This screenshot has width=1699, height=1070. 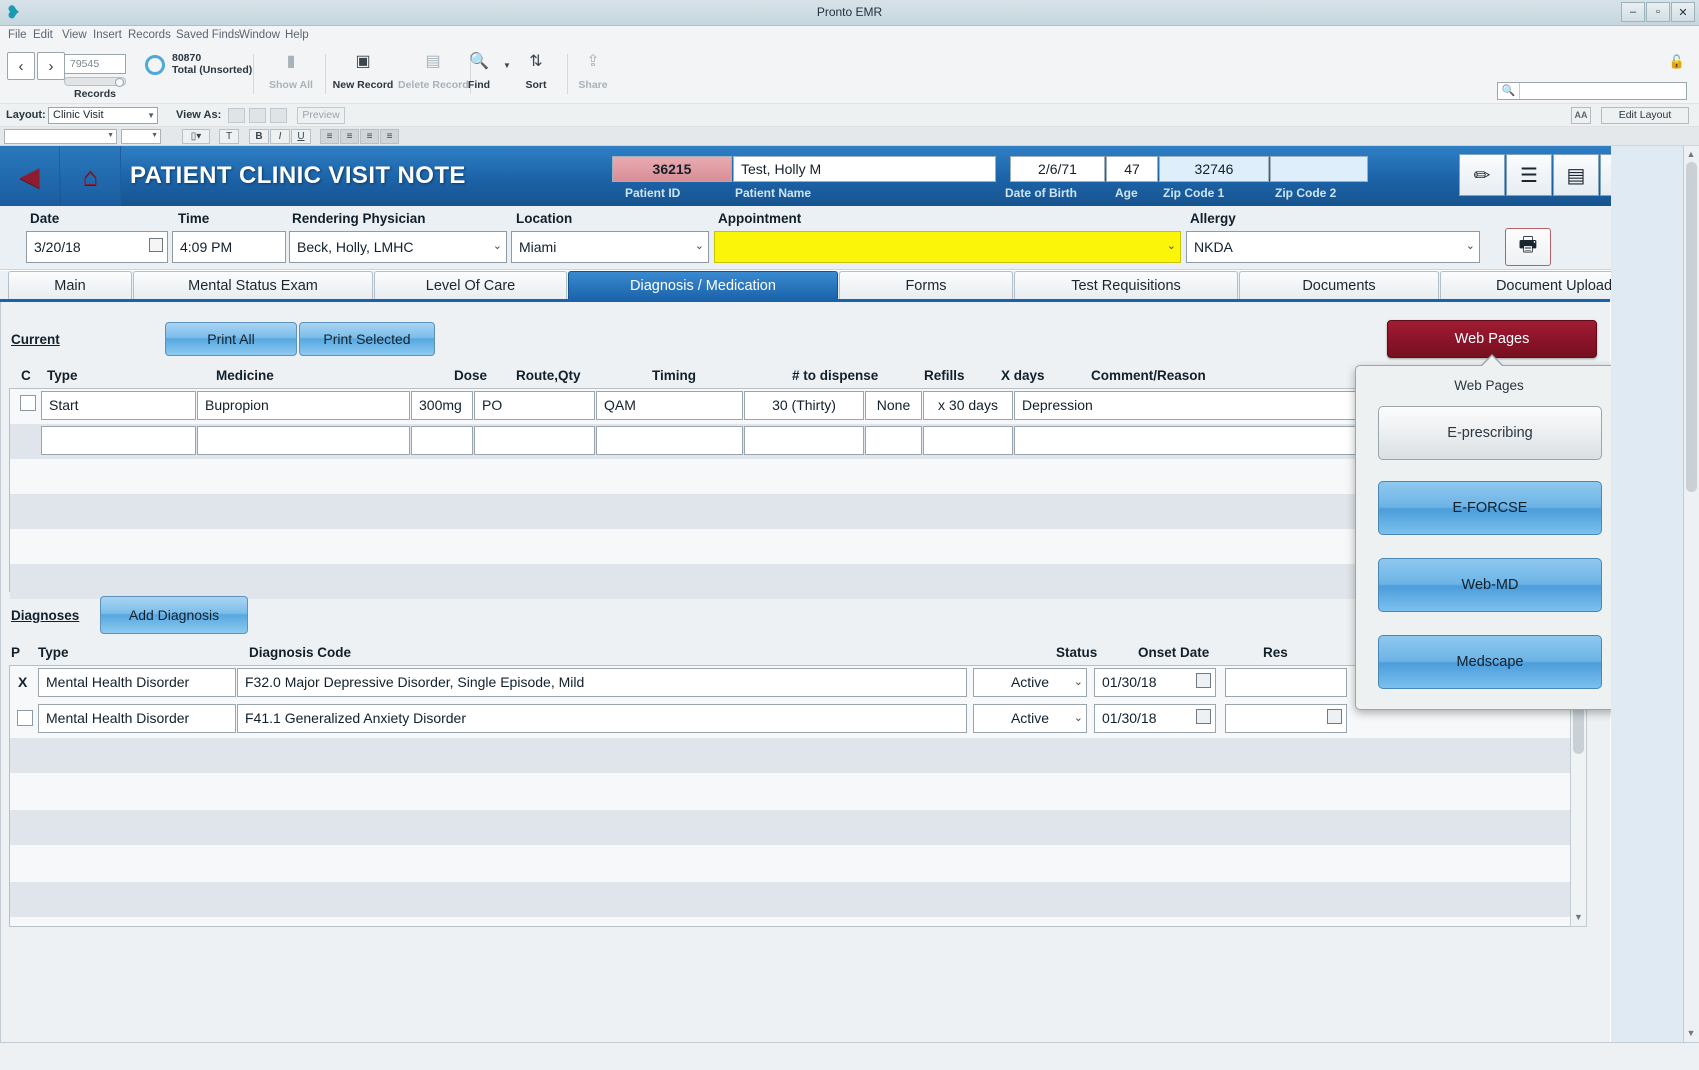 I want to click on med-row-1-refills: None, so click(x=893, y=405).